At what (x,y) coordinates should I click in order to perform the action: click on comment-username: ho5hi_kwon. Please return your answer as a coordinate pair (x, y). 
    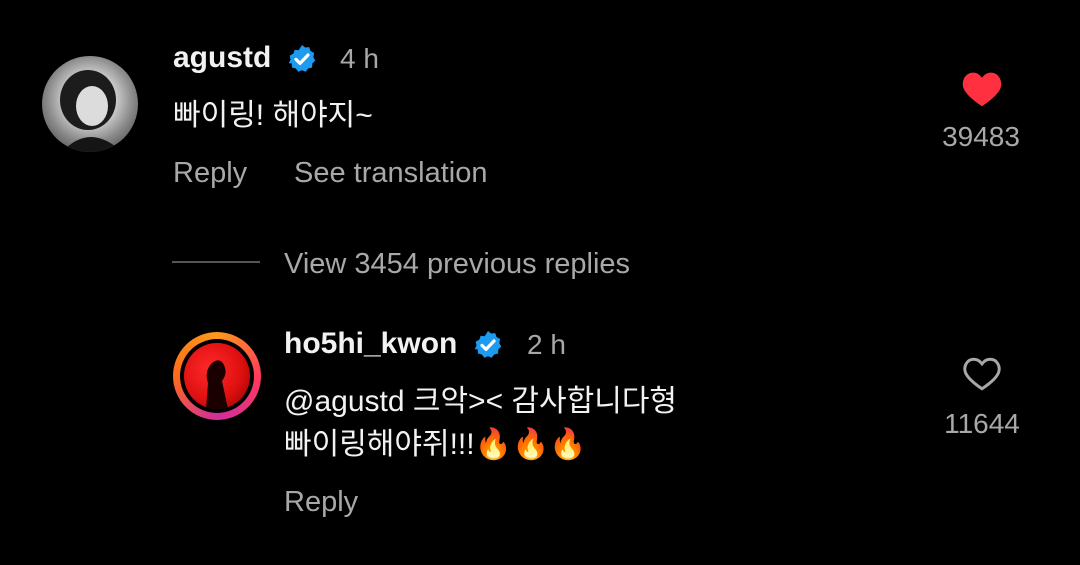
    Looking at the image, I should click on (370, 344).